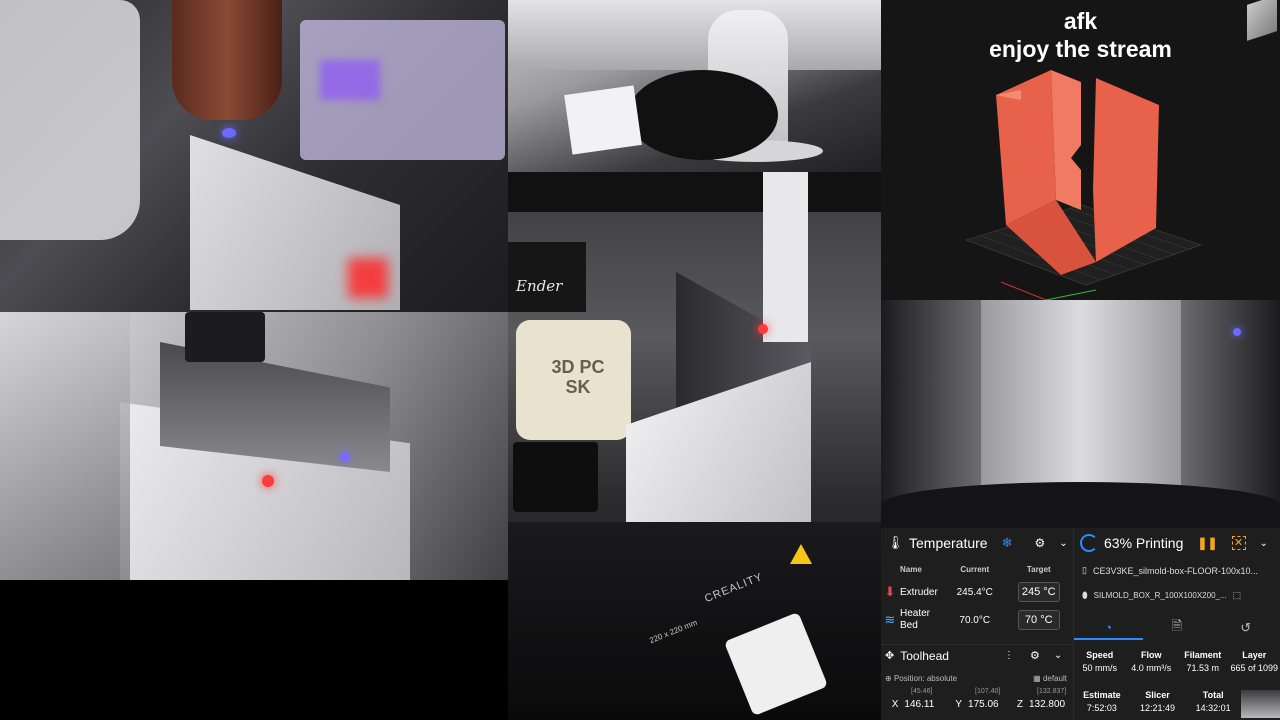 The width and height of the screenshot is (1280, 720). I want to click on enclosure-foil, so click(694, 35).